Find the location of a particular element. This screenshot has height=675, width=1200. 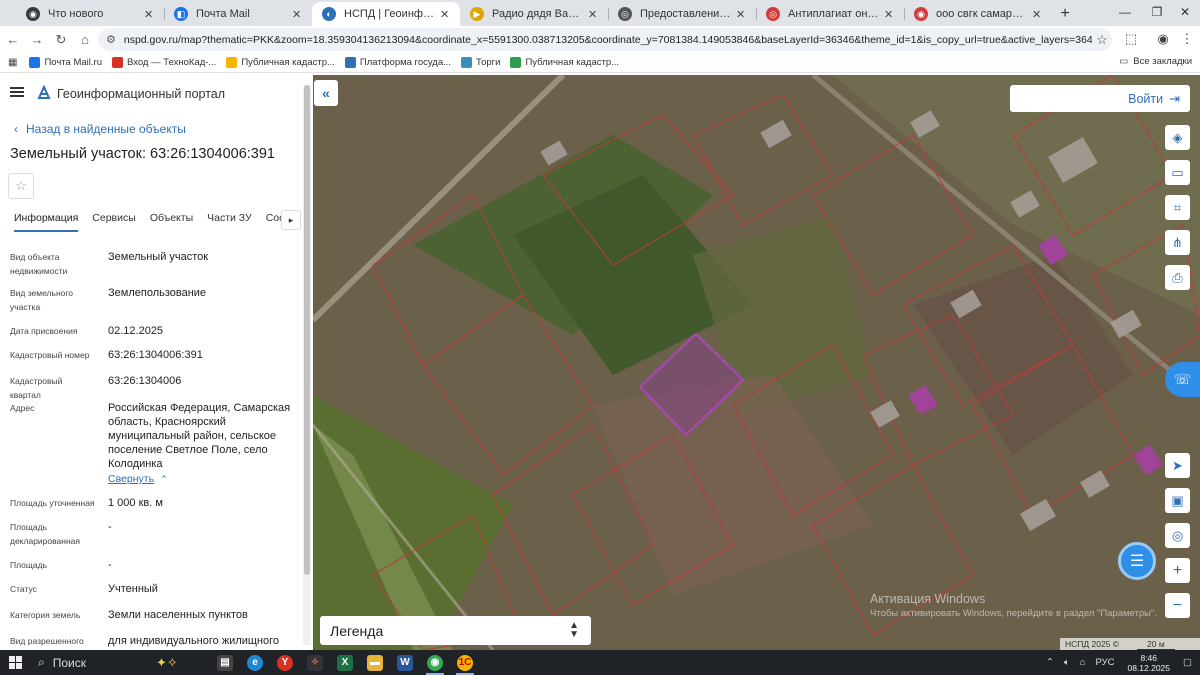

bookmark-item: Почта Mail.ru is located at coordinates (65, 62).